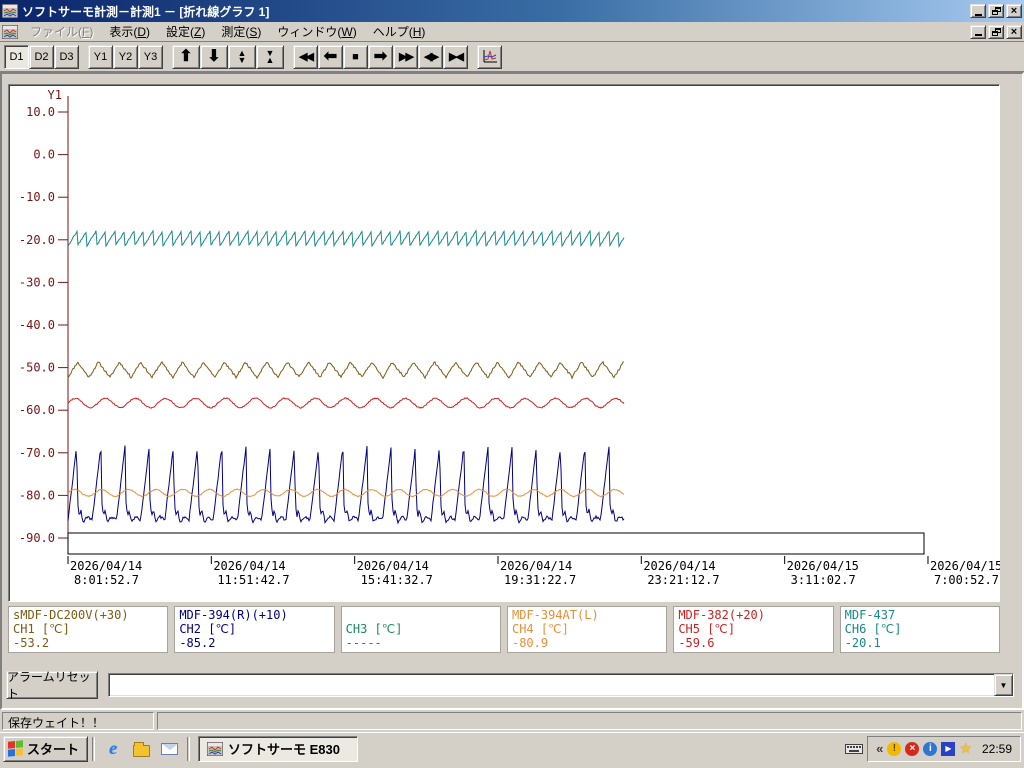 Image resolution: width=1024 pixels, height=768 pixels. I want to click on alarm-reset-button: アラームリセット, so click(52, 685).